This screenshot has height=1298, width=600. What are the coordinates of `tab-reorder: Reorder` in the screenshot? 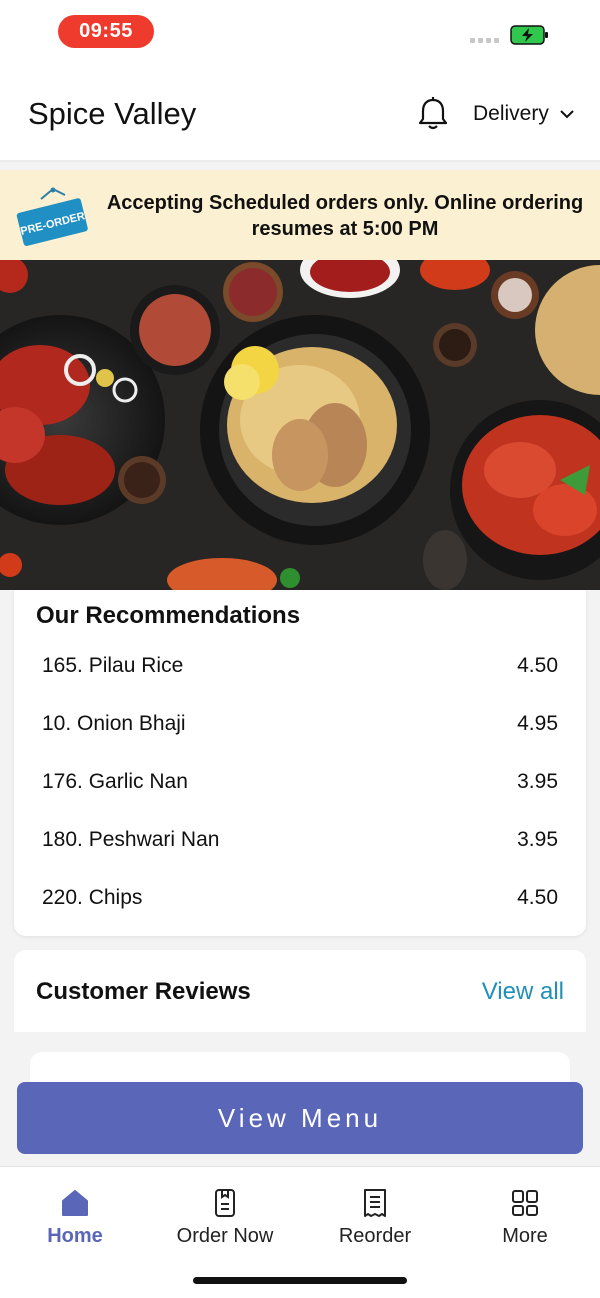 It's located at (375, 1217).